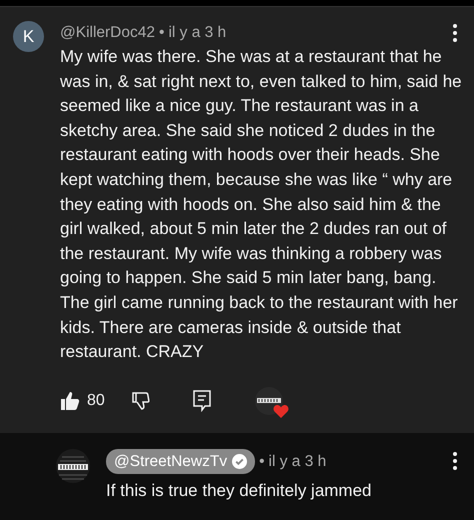 The height and width of the screenshot is (520, 474). Describe the element at coordinates (107, 32) in the screenshot. I see `username: @KillerDoc42` at that location.